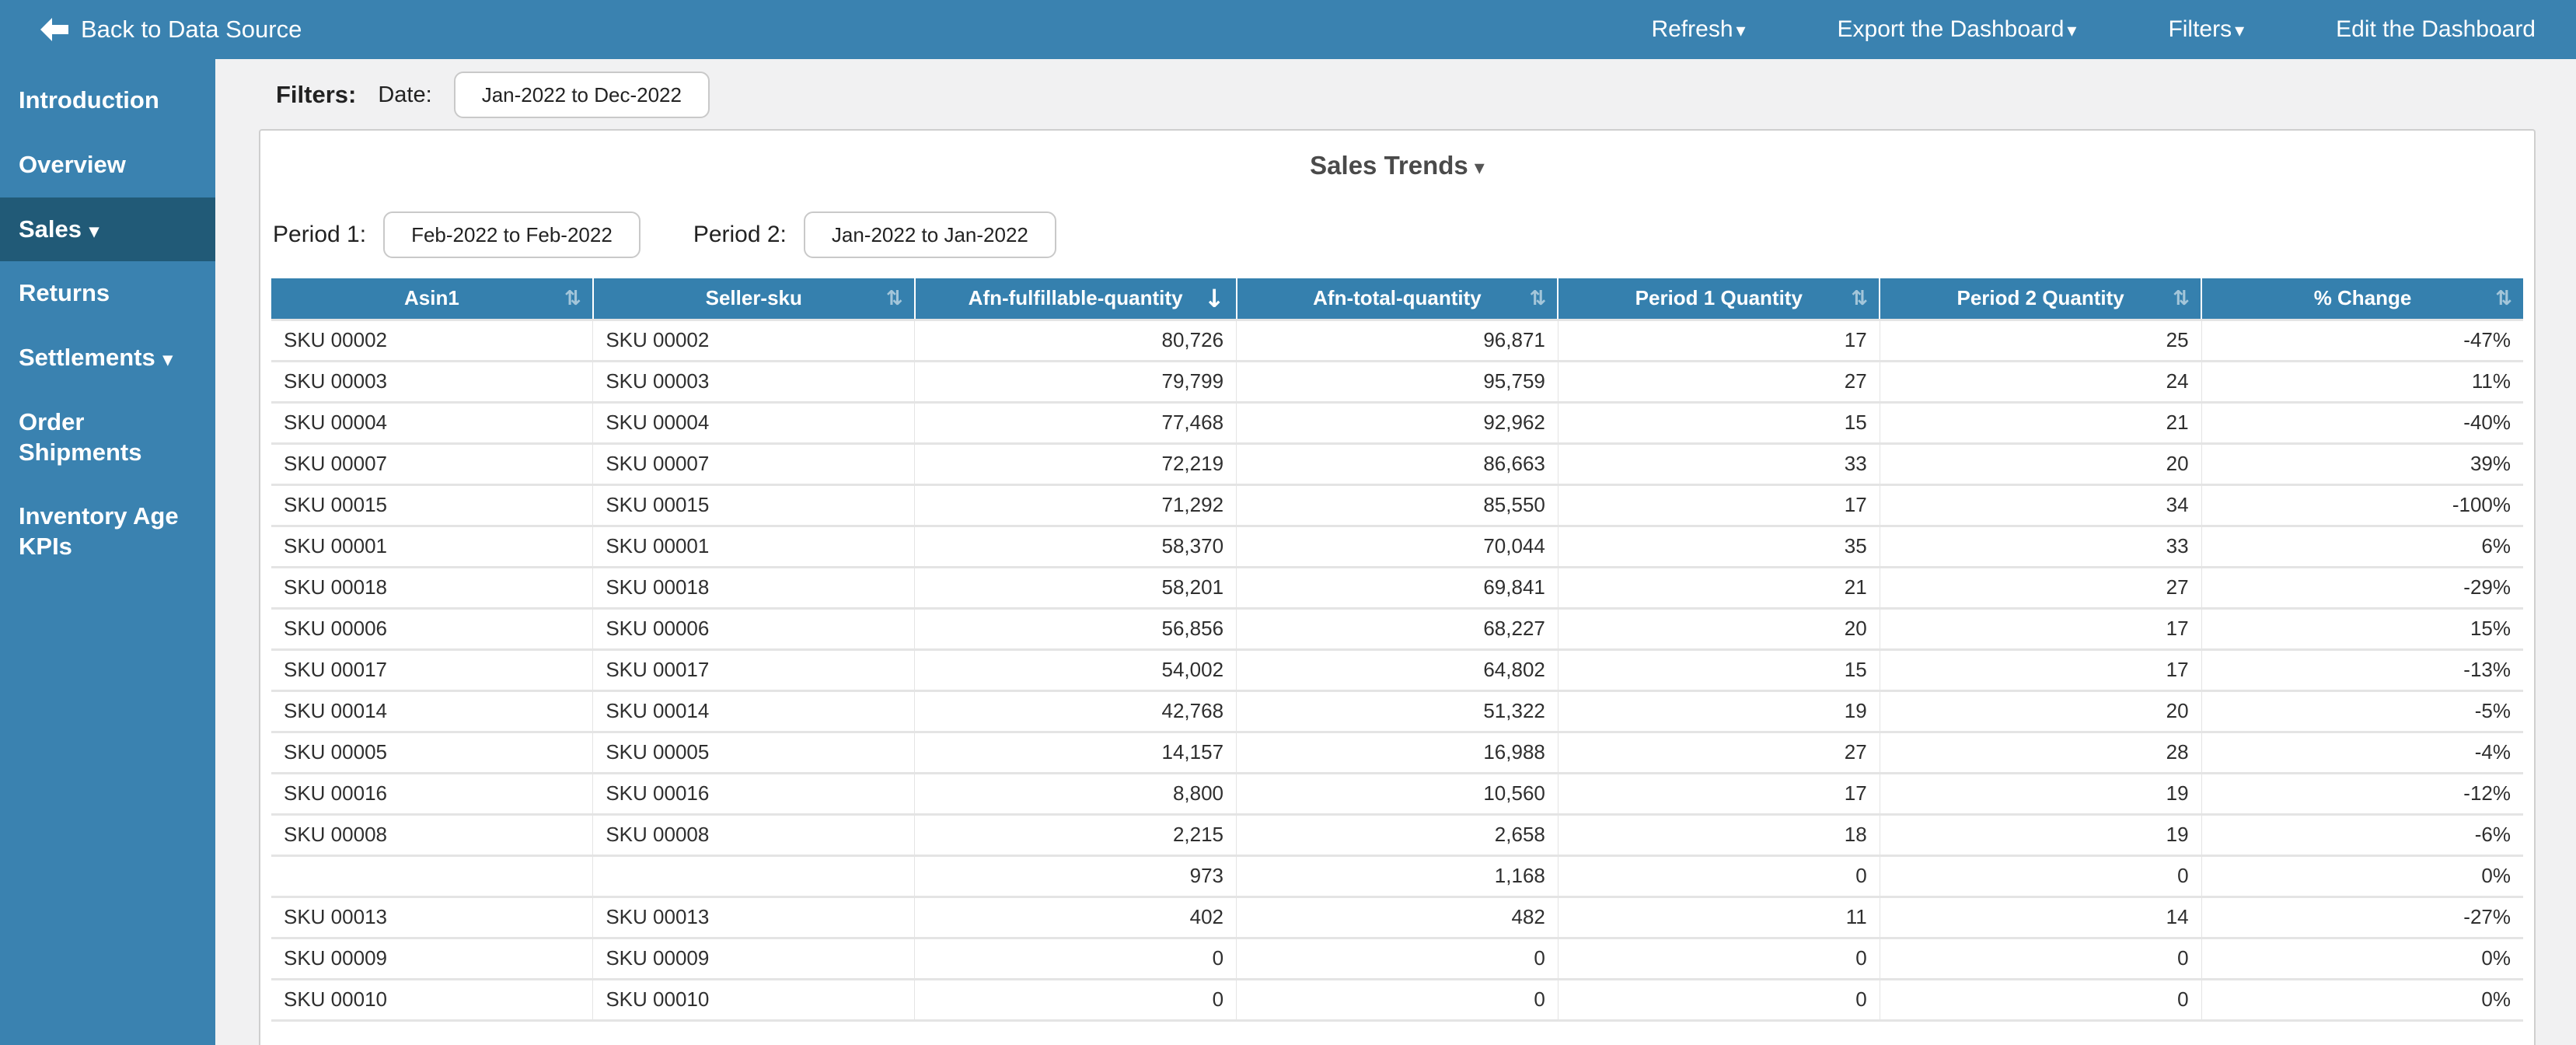 The height and width of the screenshot is (1045, 2576). What do you see at coordinates (754, 423) in the screenshot?
I see `table-cell: SKU 00004` at bounding box center [754, 423].